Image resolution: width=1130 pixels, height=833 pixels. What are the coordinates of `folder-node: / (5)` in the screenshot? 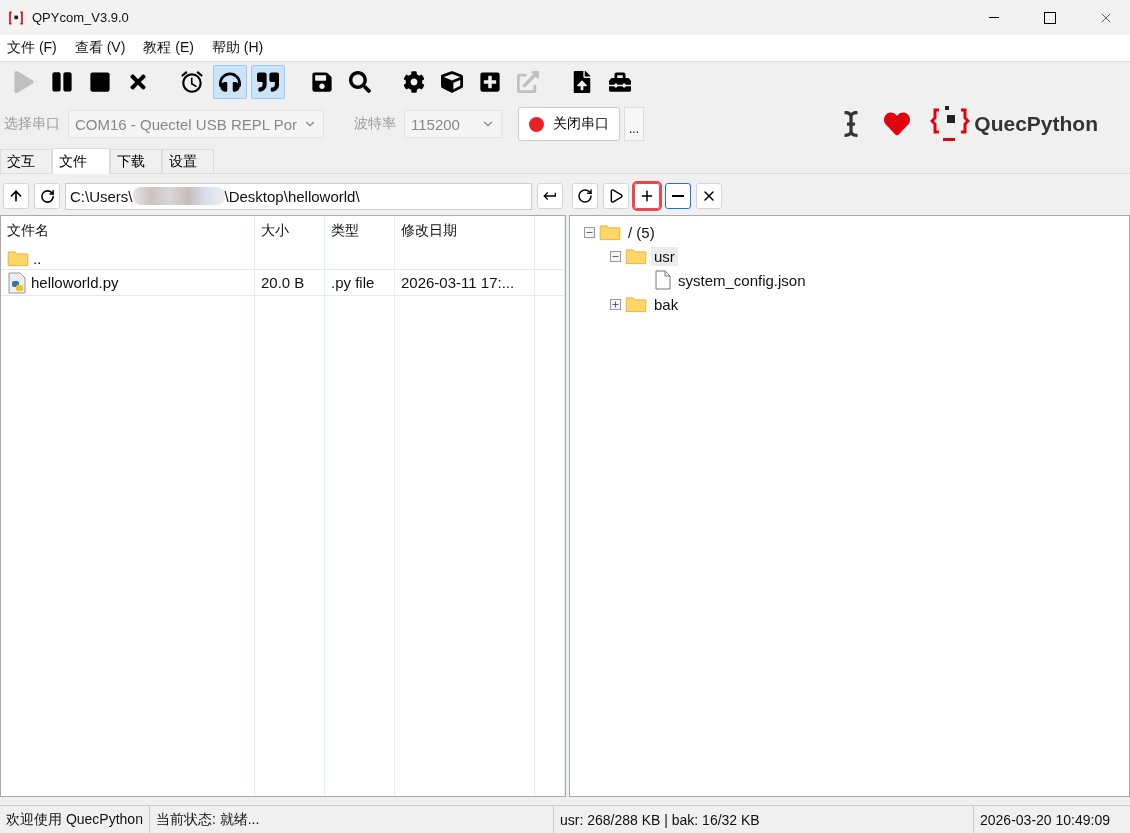 It's located at (641, 232).